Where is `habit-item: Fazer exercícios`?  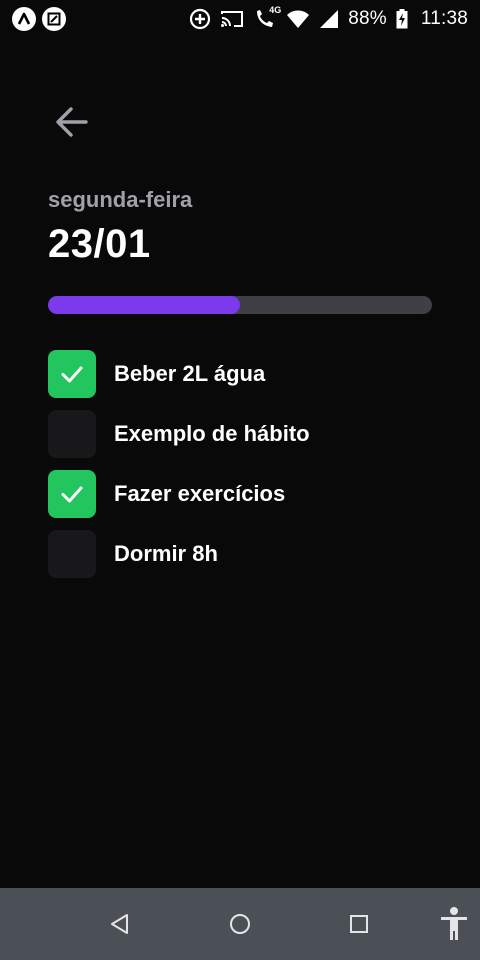 habit-item: Fazer exercícios is located at coordinates (240, 494).